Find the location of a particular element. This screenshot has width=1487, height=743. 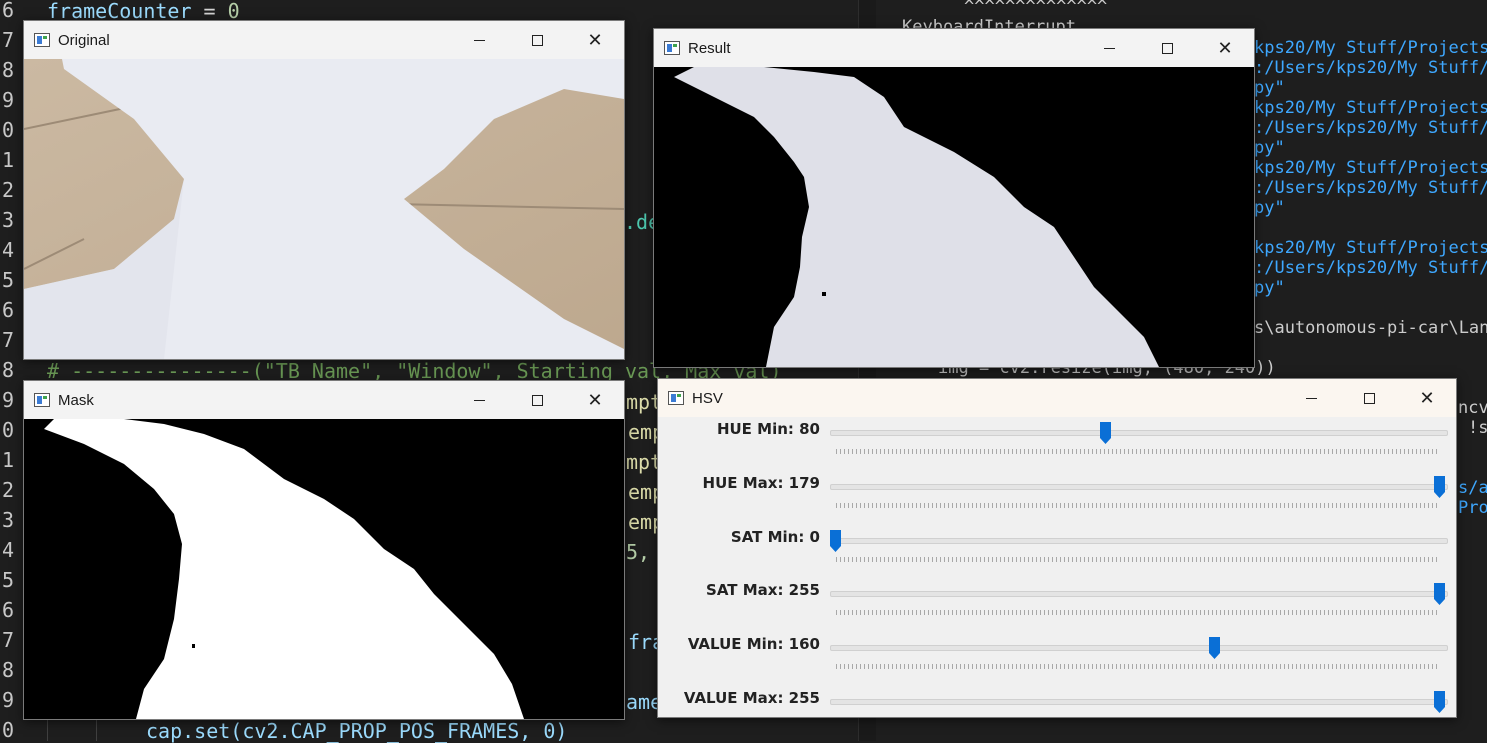

trackbar-row: VALUE Max: 255 is located at coordinates (1057, 701).